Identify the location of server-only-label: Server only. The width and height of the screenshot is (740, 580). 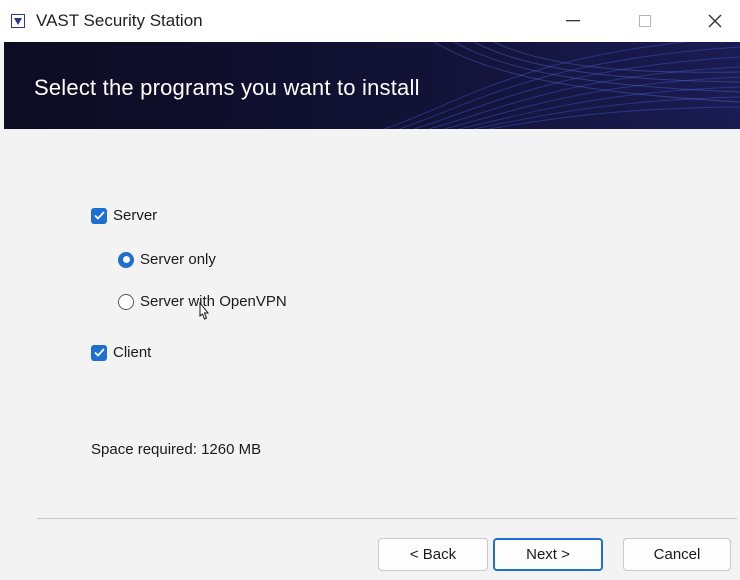
(178, 259).